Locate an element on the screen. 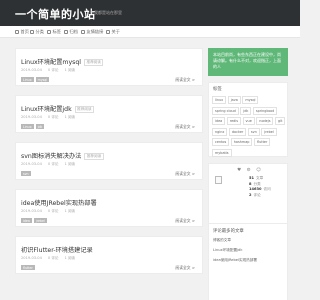 This screenshot has height=300, width=320. heart-icon: ♥ is located at coordinates (239, 170).